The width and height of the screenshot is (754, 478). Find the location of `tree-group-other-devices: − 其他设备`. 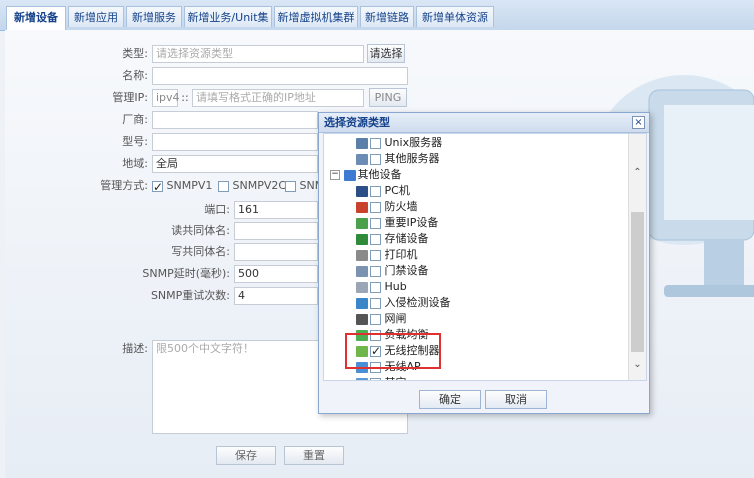

tree-group-other-devices: − 其他设备 is located at coordinates (366, 175).